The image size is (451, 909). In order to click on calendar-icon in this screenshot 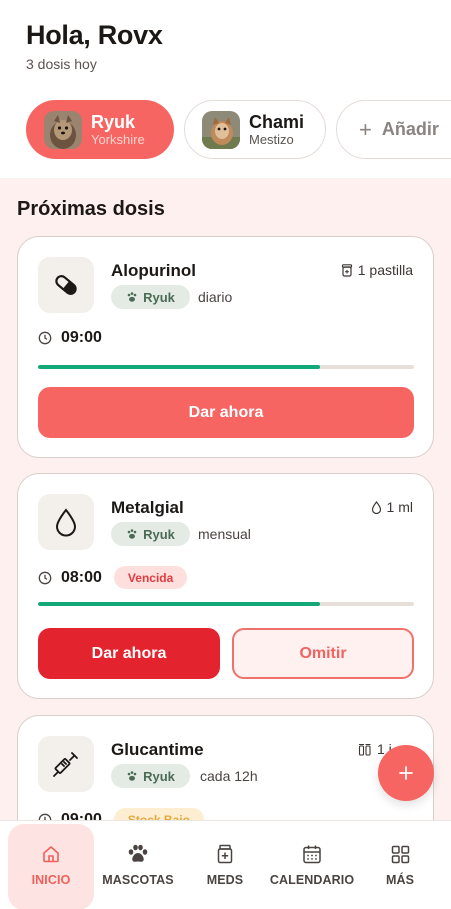, I will do `click(312, 854)`.